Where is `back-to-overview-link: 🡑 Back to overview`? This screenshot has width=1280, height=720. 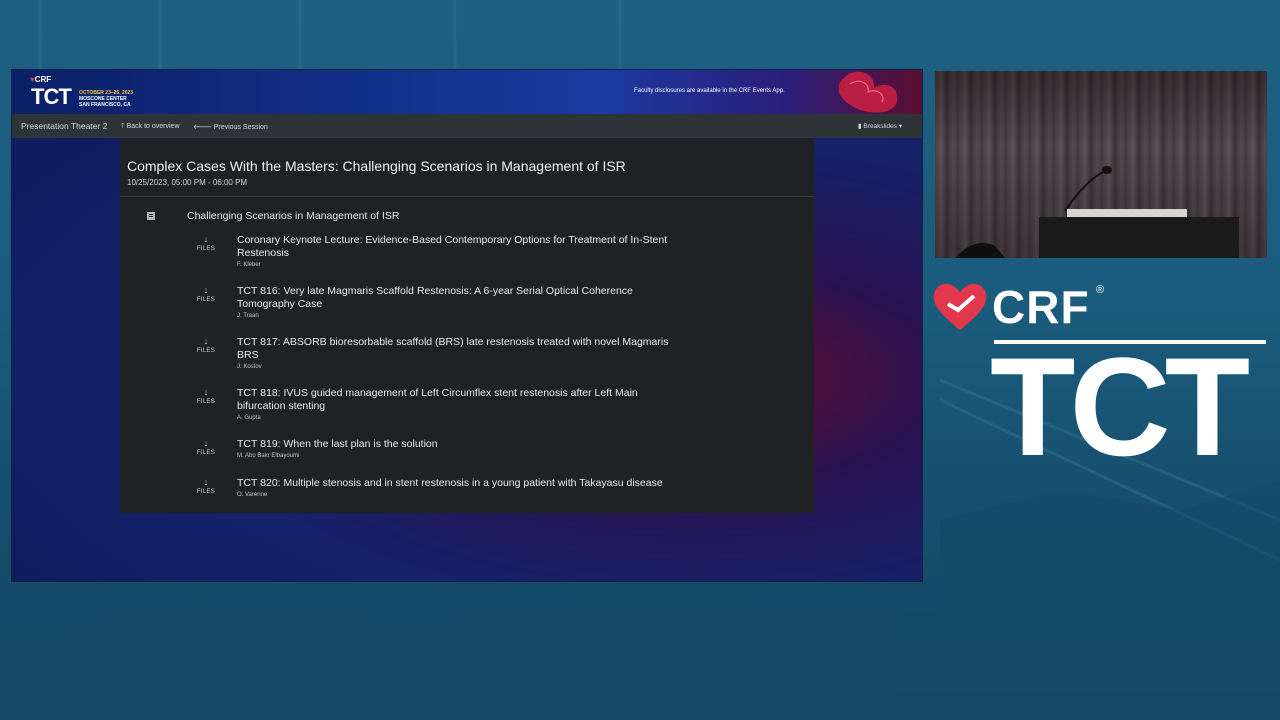
back-to-overview-link: 🡑 Back to overview is located at coordinates (150, 127).